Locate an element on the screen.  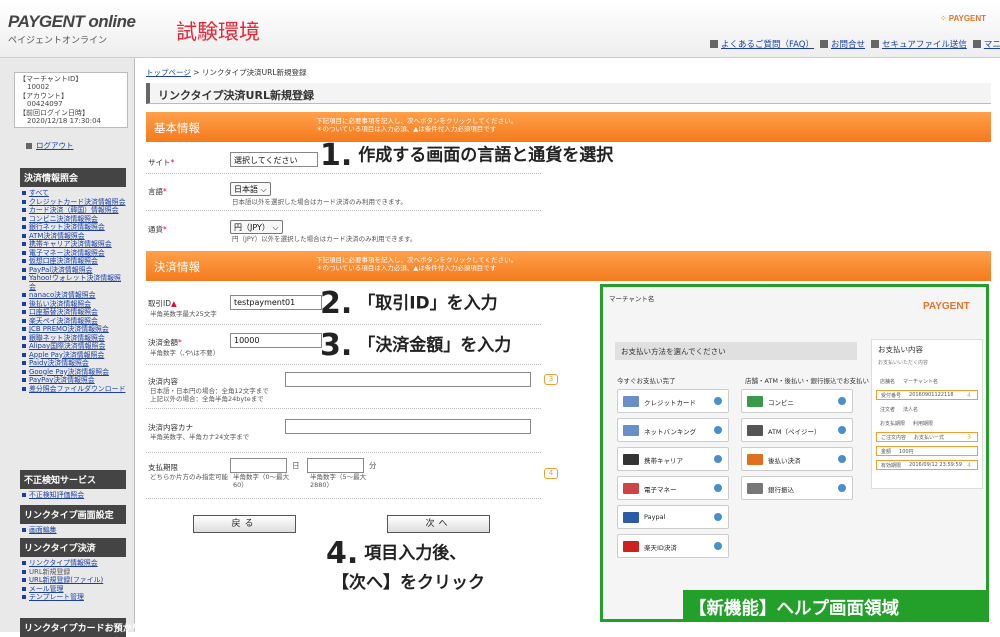
sidebar-item-current: URL新規登録 is located at coordinates (73, 572).